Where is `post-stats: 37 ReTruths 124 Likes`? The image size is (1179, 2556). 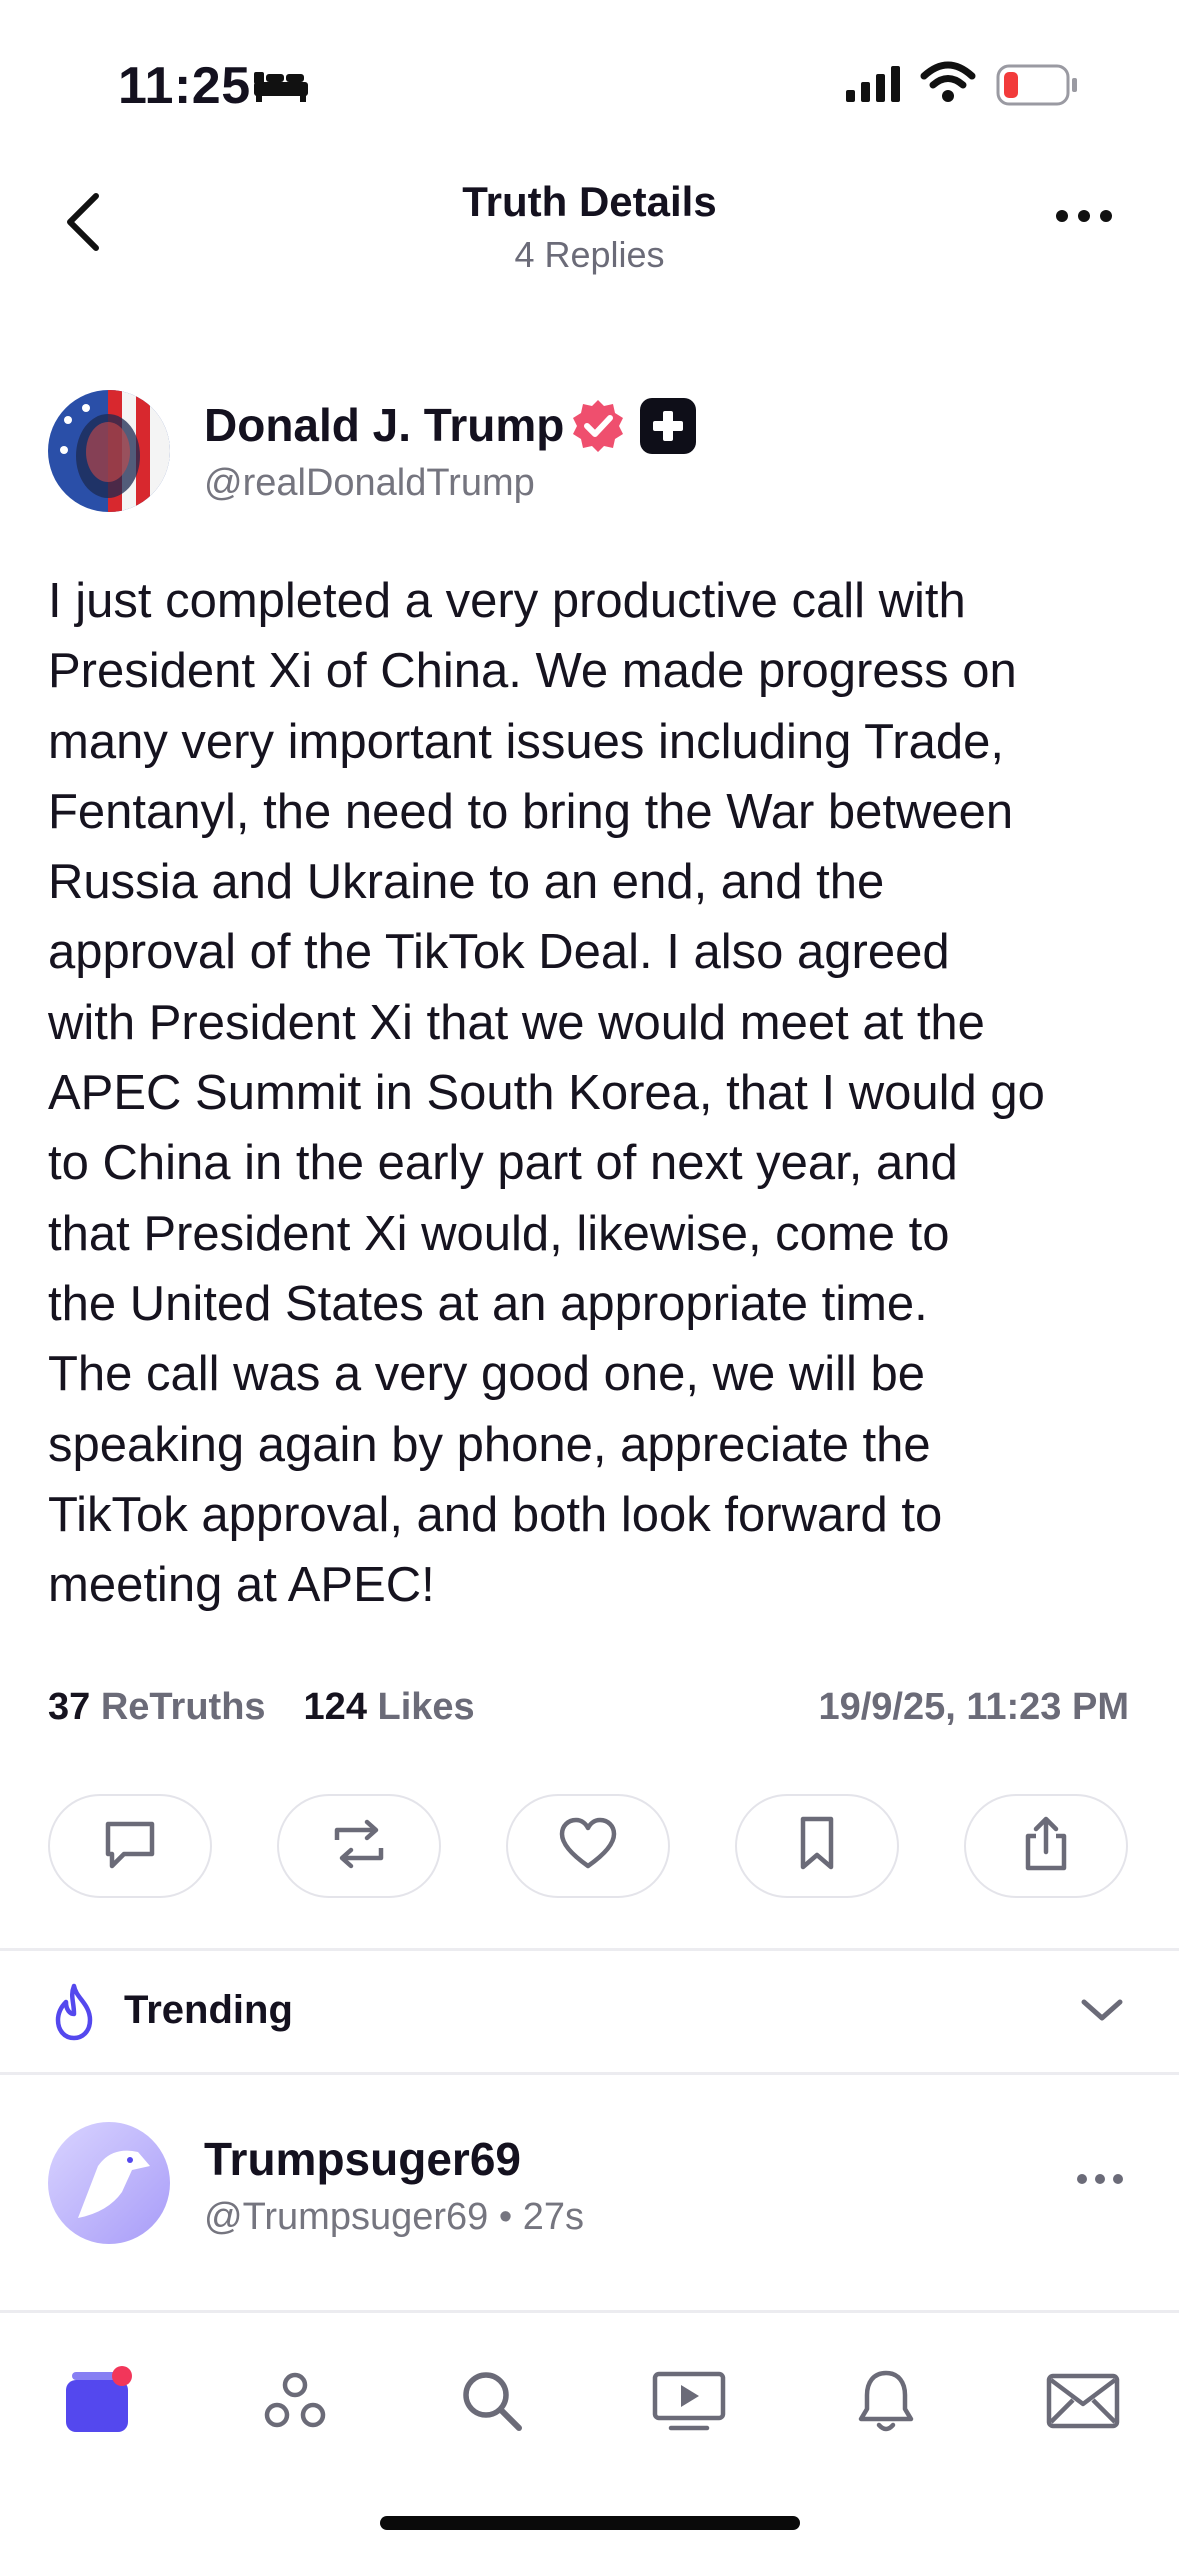
post-stats: 37 ReTruths 124 Likes is located at coordinates (261, 1707).